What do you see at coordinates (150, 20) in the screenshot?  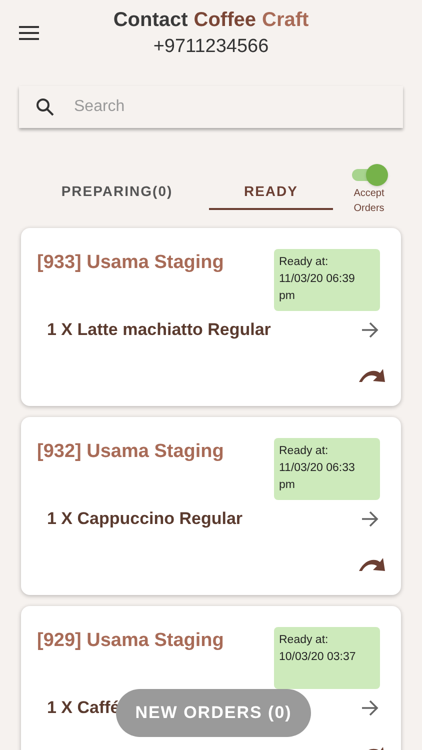 I see `title-word: Contact` at bounding box center [150, 20].